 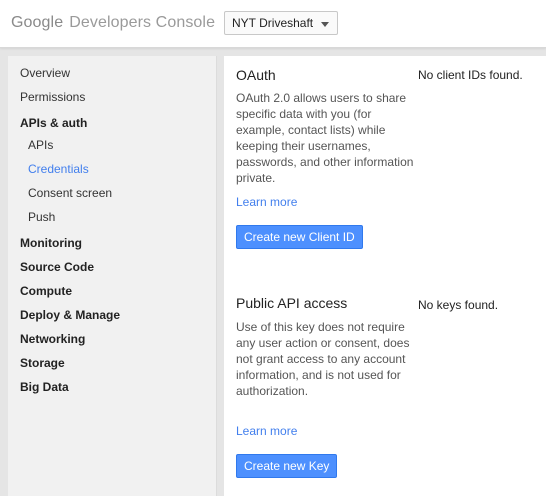 I want to click on sidebar-item-push: Push, so click(x=41, y=217).